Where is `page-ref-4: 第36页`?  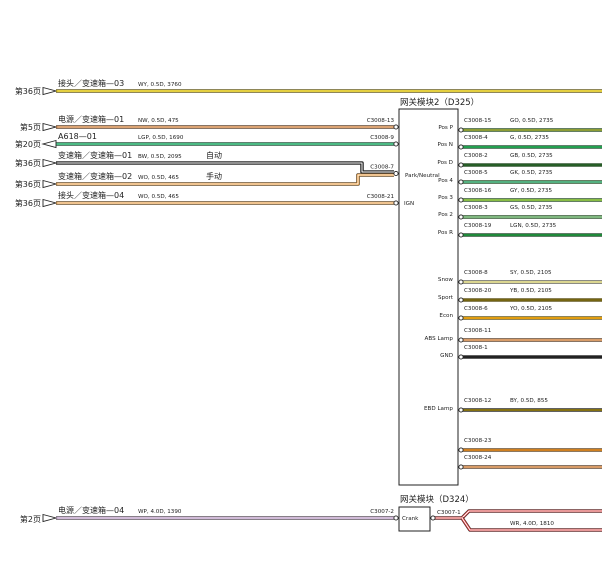
page-ref-4: 第36页 is located at coordinates (28, 184).